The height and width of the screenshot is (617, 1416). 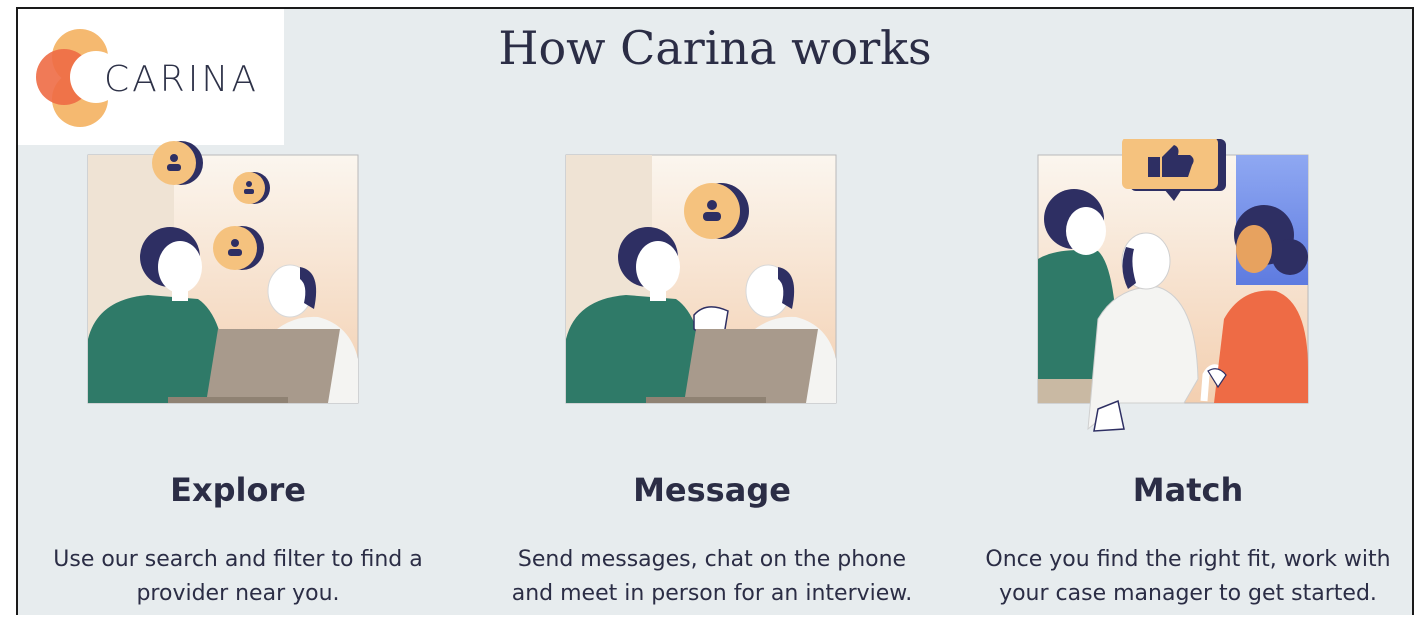 What do you see at coordinates (223, 272) in the screenshot?
I see `explore-illustration` at bounding box center [223, 272].